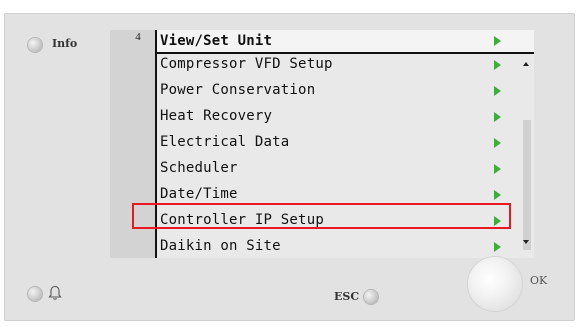 The width and height of the screenshot is (581, 327). I want to click on esc-label: ESC, so click(347, 296).